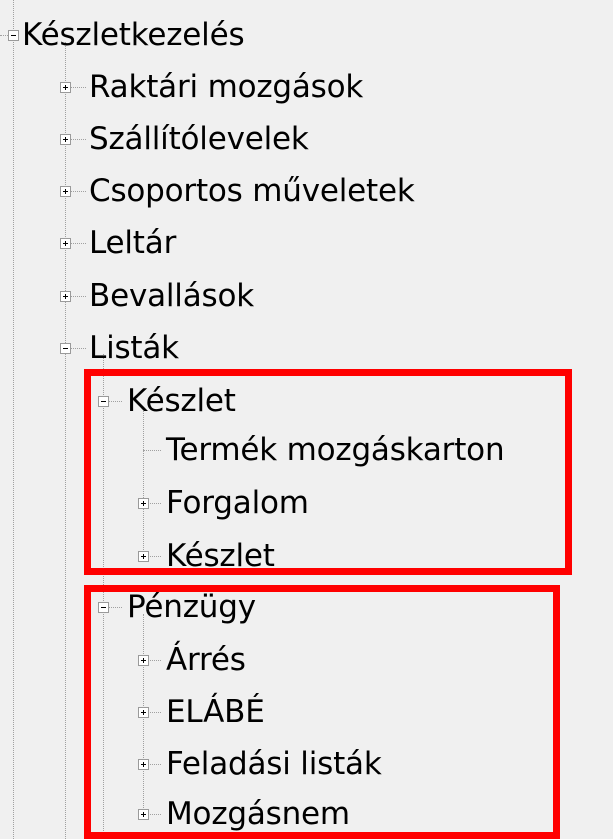 The width and height of the screenshot is (613, 839). Describe the element at coordinates (133, 243) in the screenshot. I see `tree-node-label: Leltár` at that location.